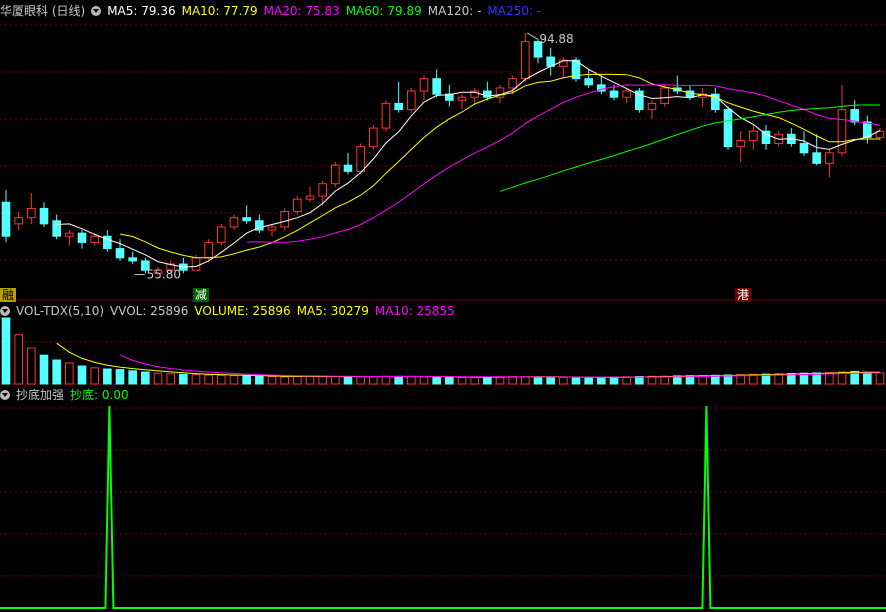 The width and height of the screenshot is (886, 612). I want to click on vvol-label: VVOL: 25896, so click(149, 311).